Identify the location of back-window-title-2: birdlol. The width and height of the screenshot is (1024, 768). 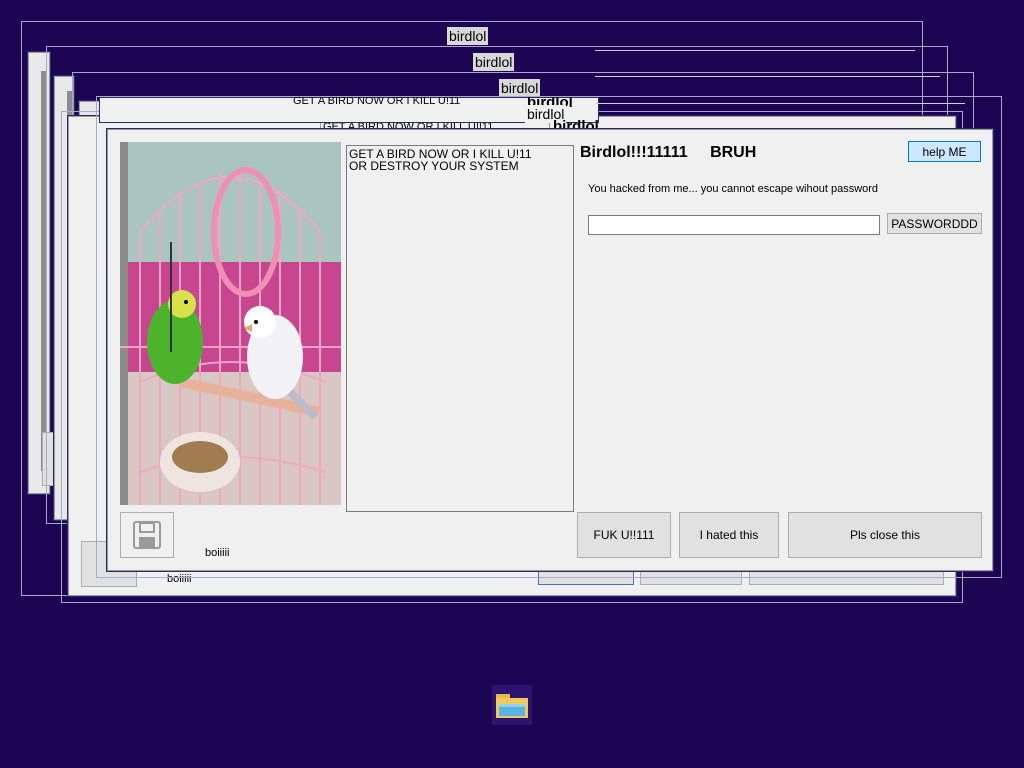
(494, 62).